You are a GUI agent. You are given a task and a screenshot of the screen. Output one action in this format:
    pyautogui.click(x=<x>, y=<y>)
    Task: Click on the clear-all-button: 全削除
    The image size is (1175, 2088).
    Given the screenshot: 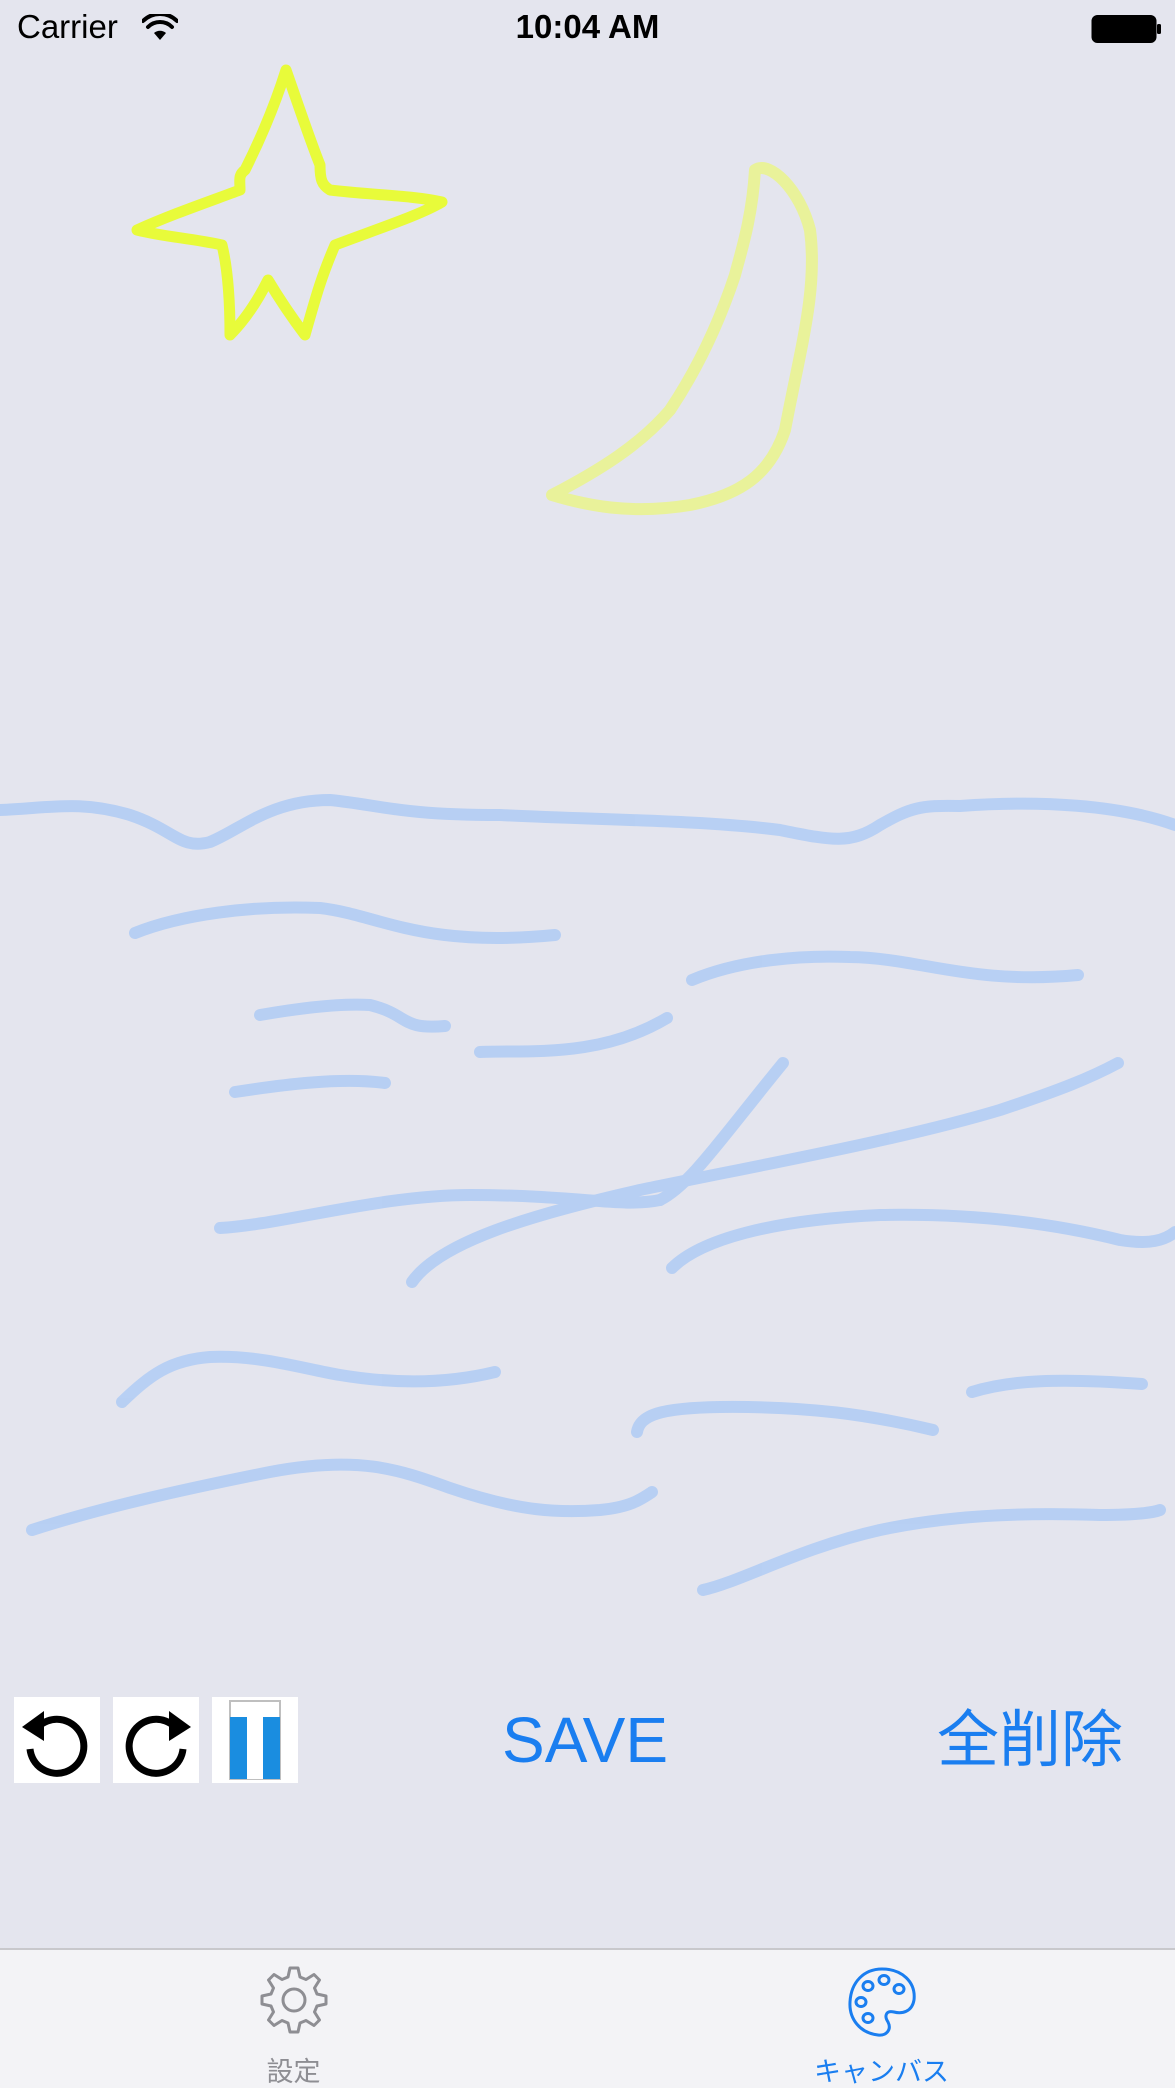 What is the action you would take?
    pyautogui.click(x=1030, y=1740)
    